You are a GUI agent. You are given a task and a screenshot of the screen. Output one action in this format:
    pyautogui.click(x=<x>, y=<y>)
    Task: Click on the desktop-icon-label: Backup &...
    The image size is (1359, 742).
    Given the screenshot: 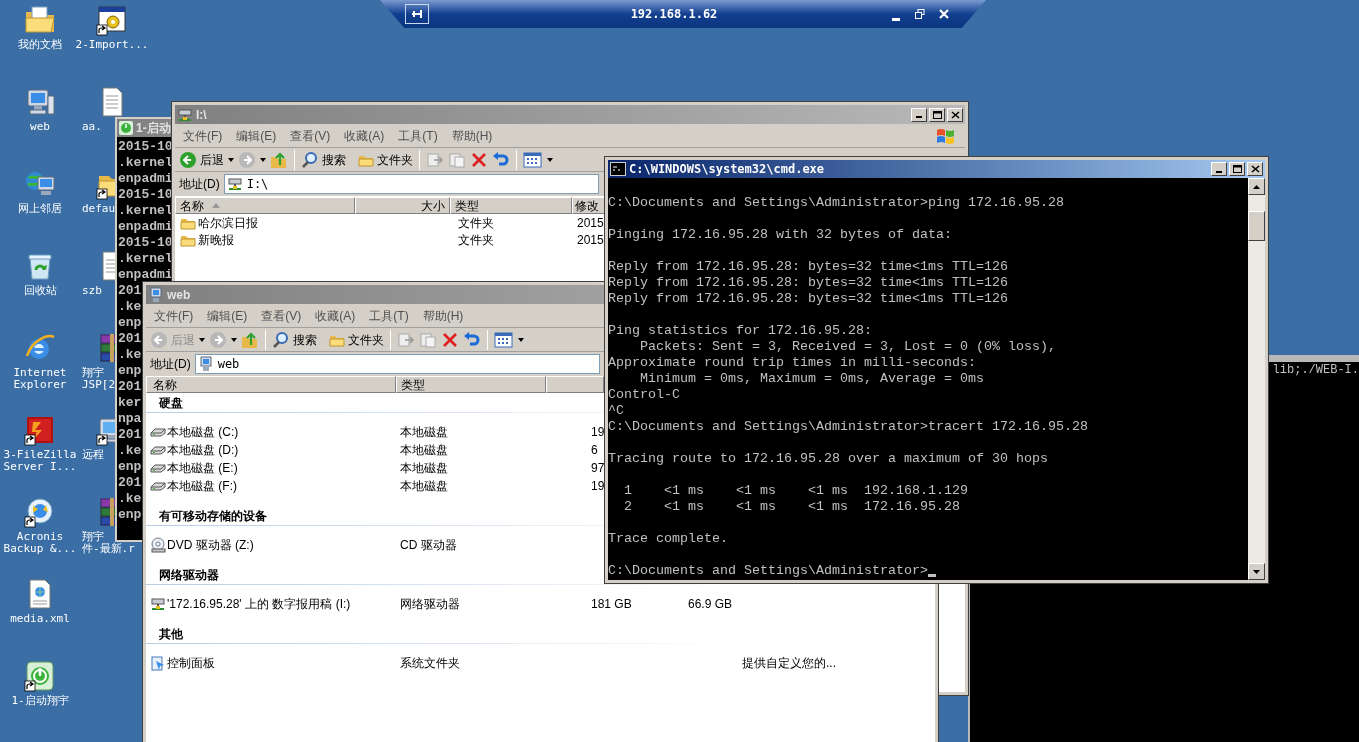 What is the action you would take?
    pyautogui.click(x=40, y=549)
    